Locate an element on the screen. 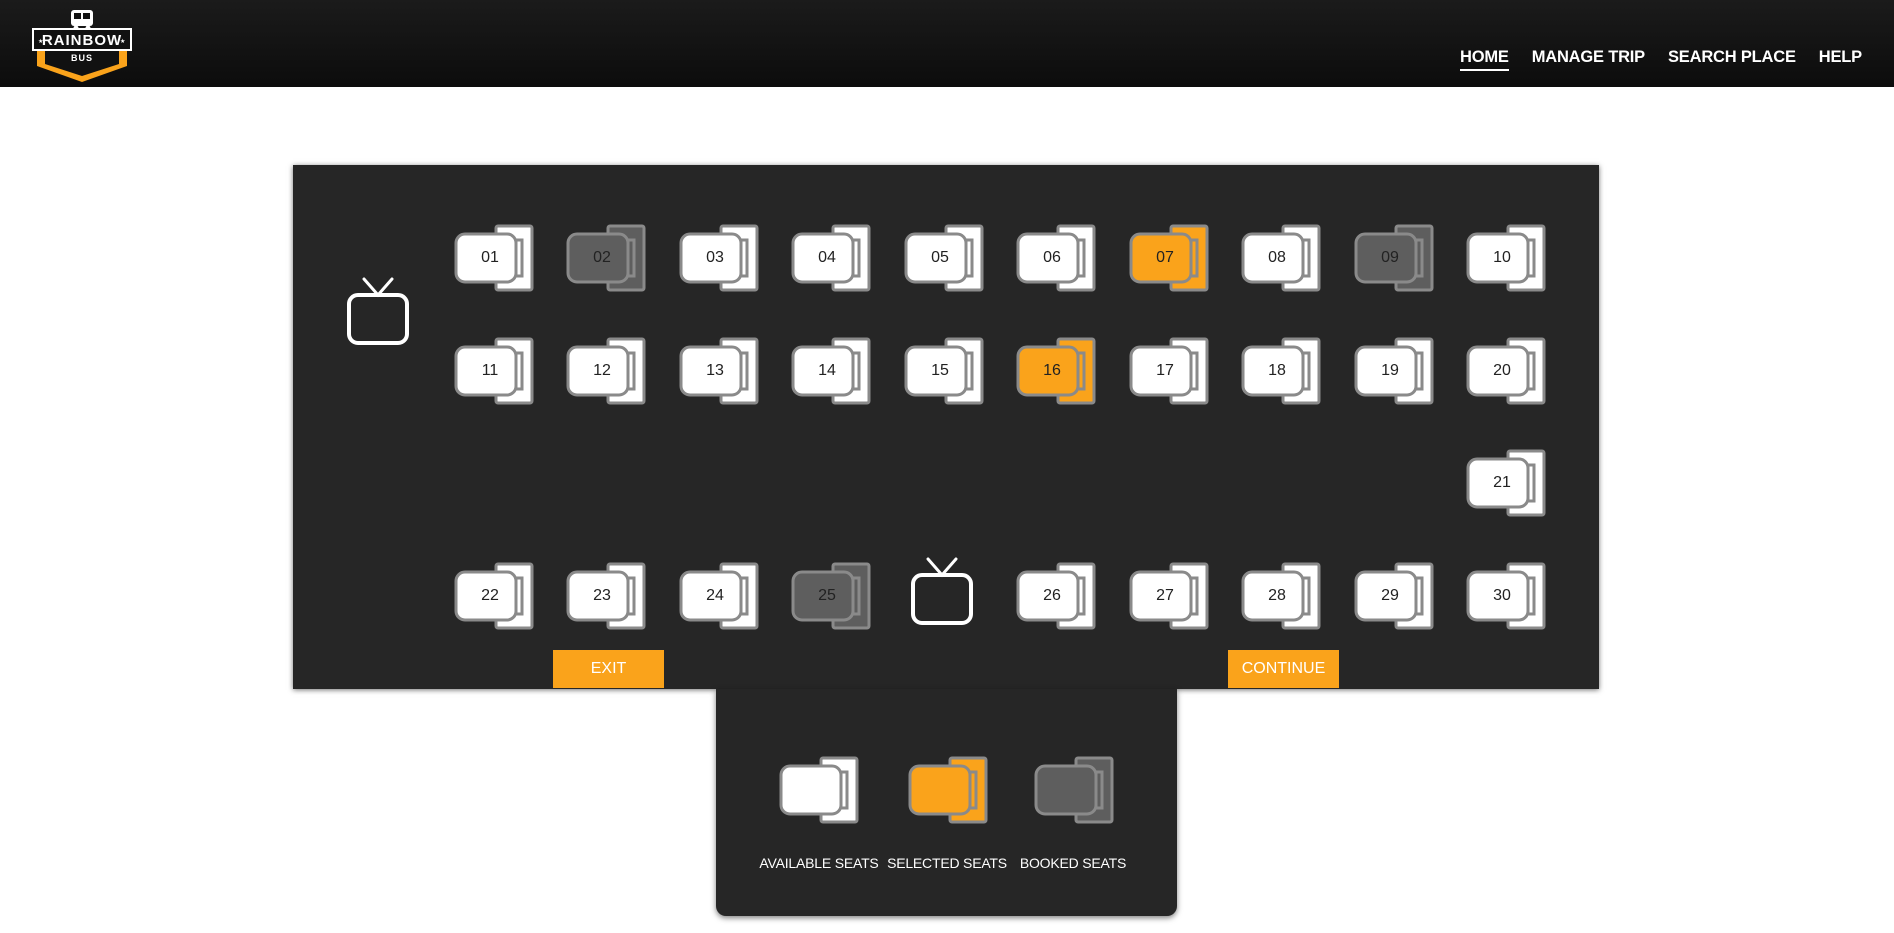 The image size is (1894, 933). seat-01: 01 is located at coordinates (494, 258).